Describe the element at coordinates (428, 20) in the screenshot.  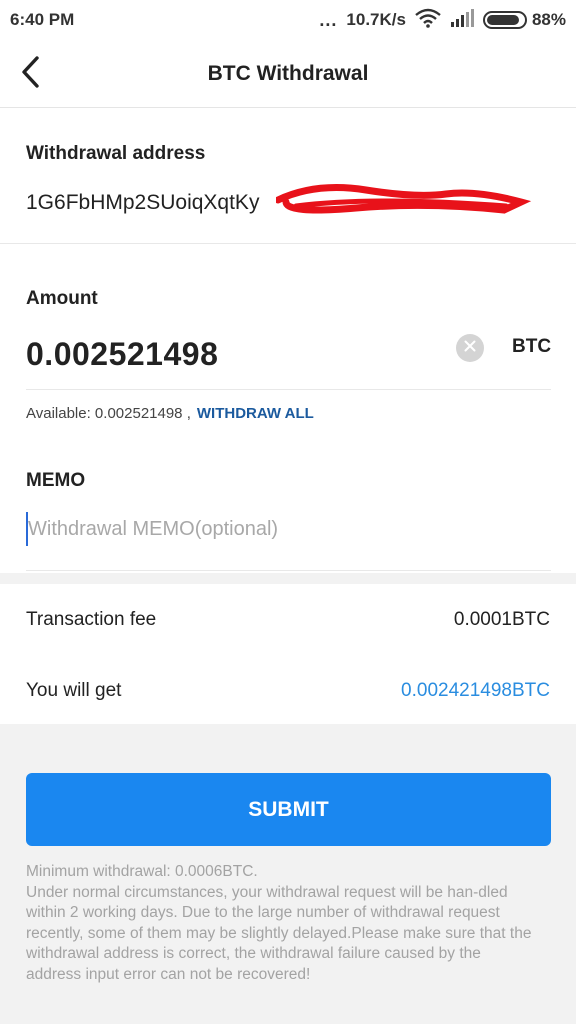
I see `wifi-icon` at that location.